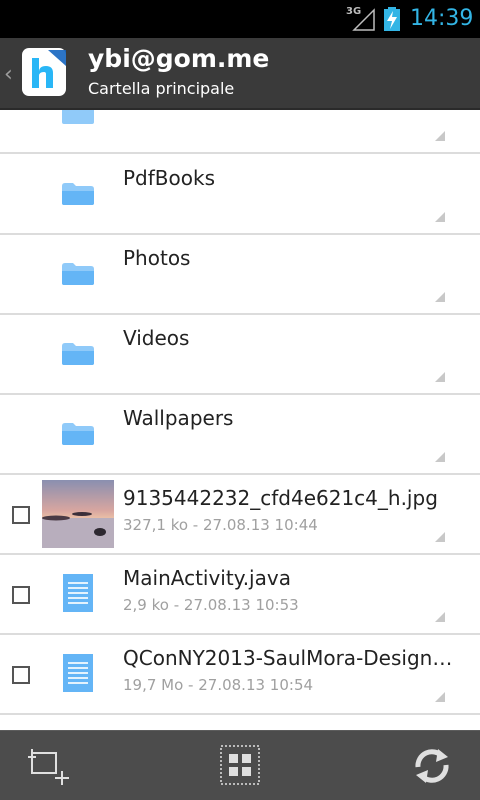 The height and width of the screenshot is (800, 480). What do you see at coordinates (442, 18) in the screenshot?
I see `clock: 14:39` at bounding box center [442, 18].